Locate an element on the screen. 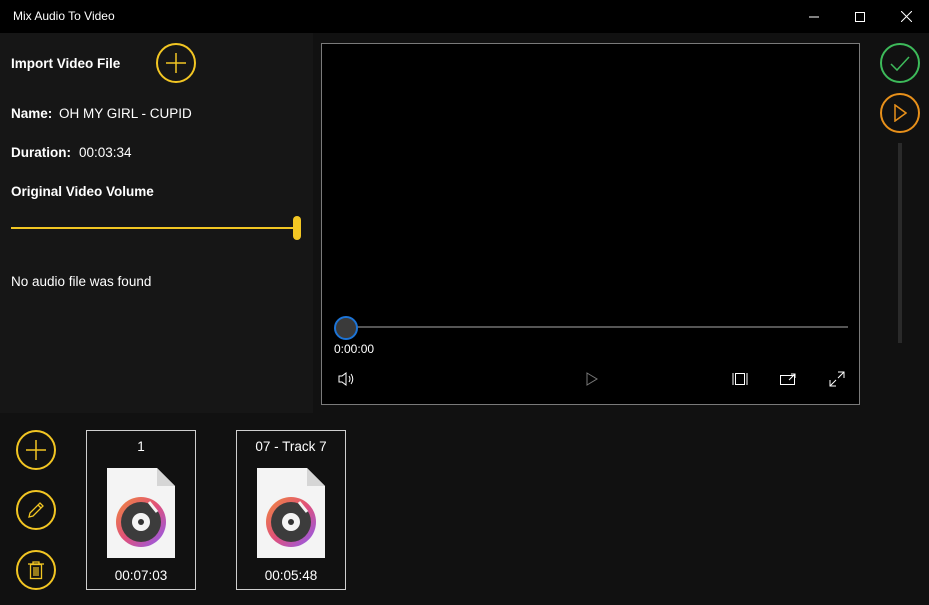 Image resolution: width=929 pixels, height=605 pixels. edit-audio-button is located at coordinates (36, 510).